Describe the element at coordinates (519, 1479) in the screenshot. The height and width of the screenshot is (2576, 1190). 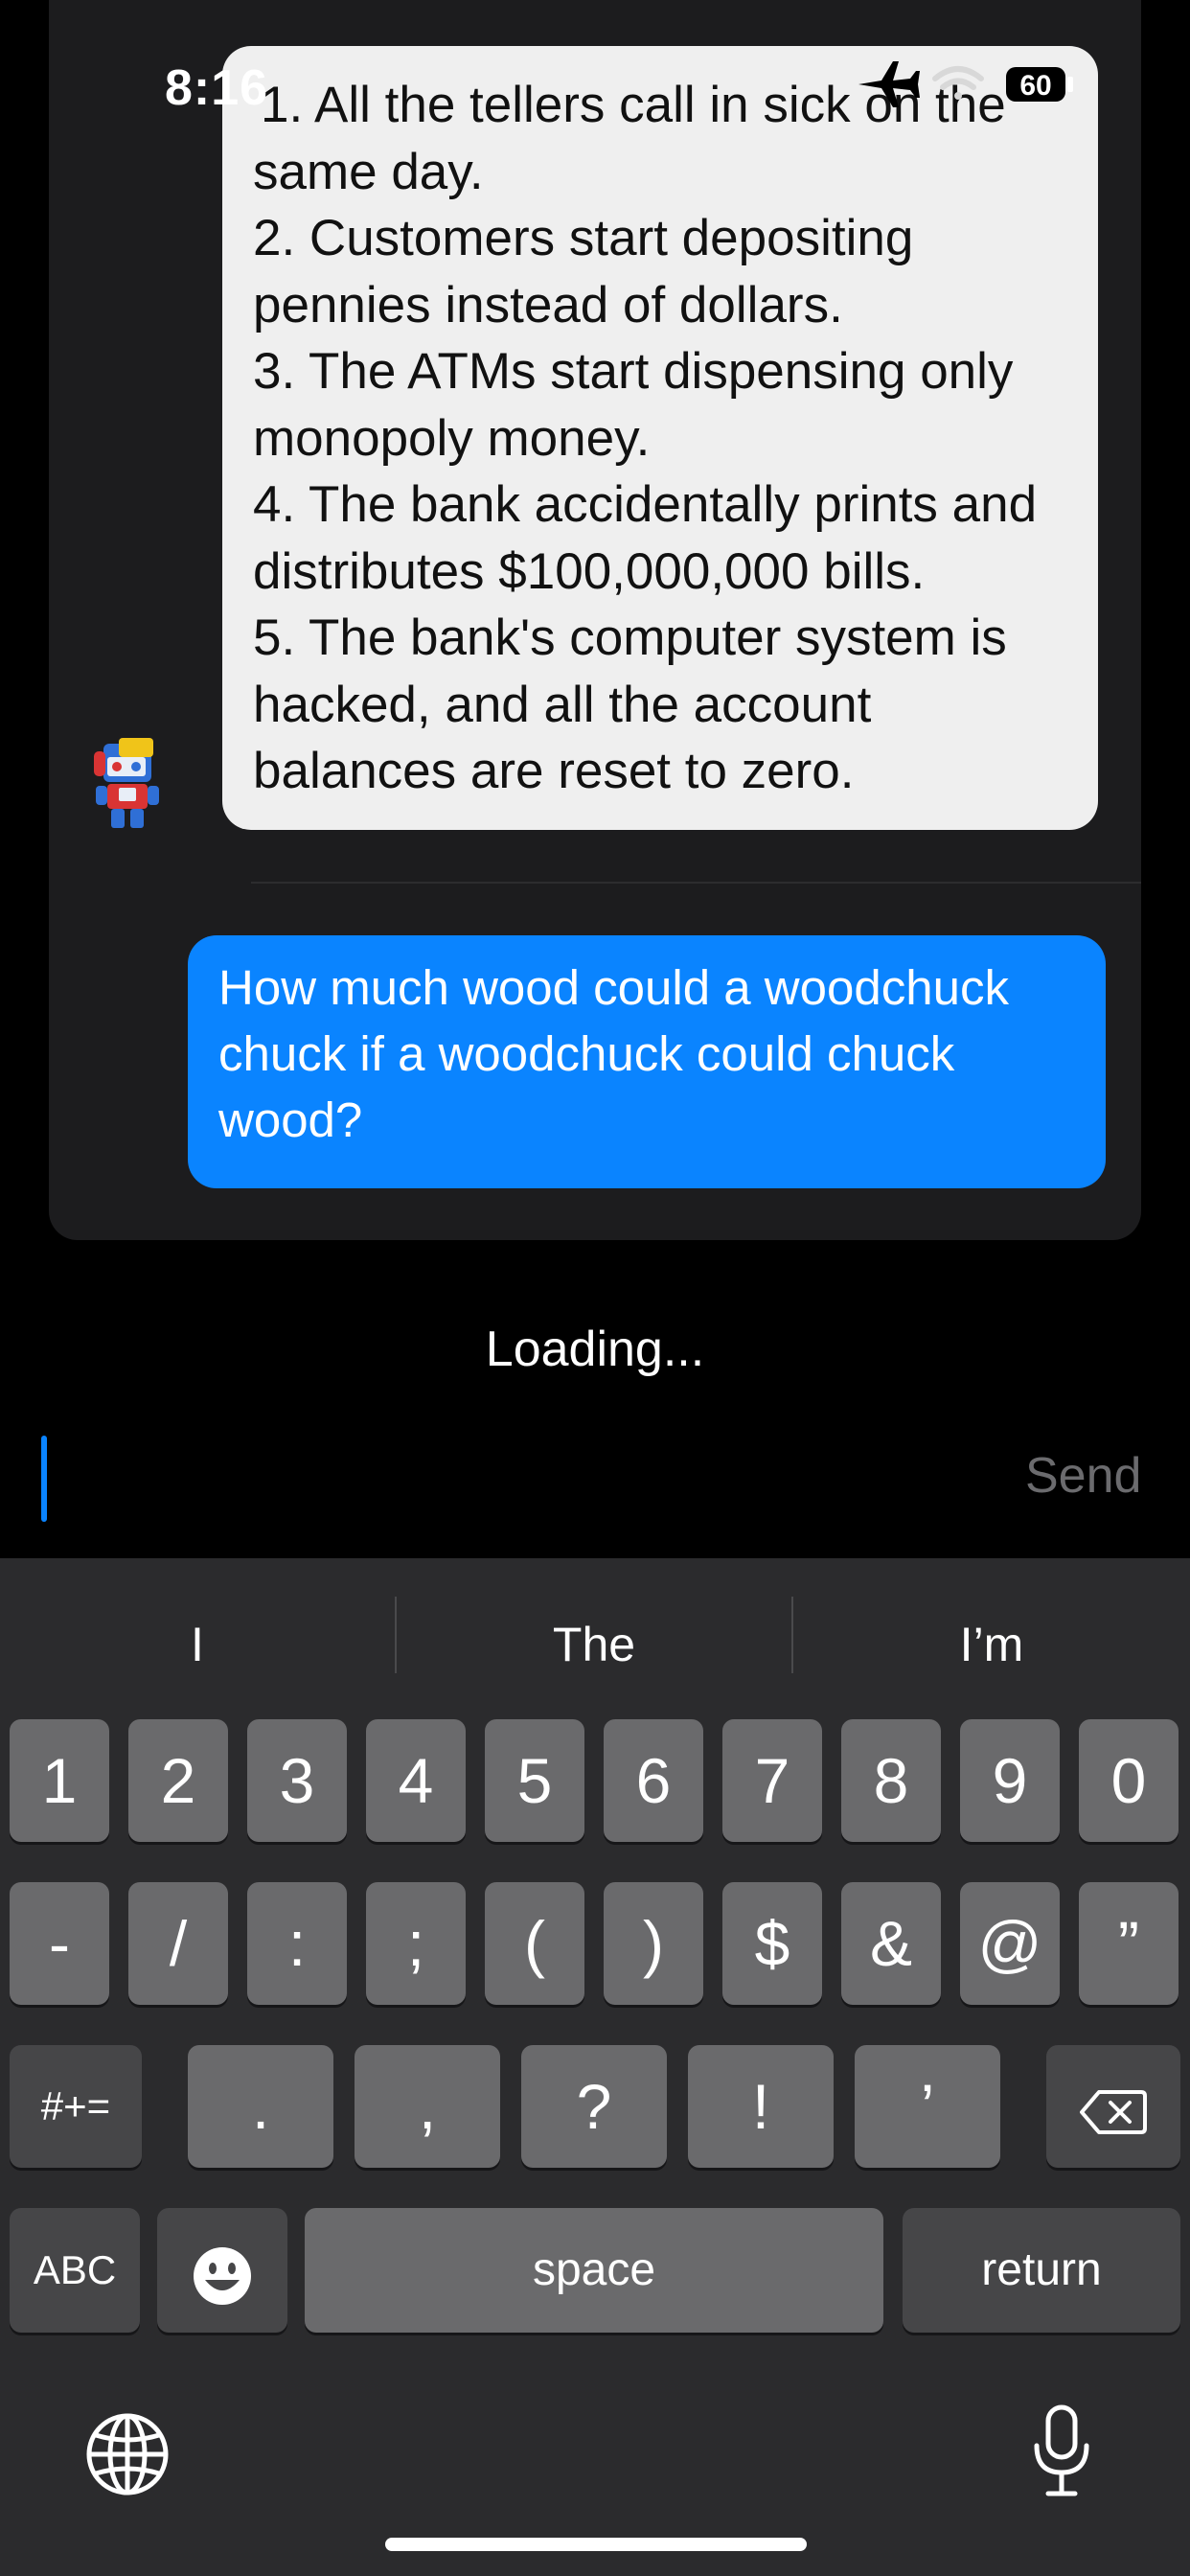
I see `message-input` at that location.